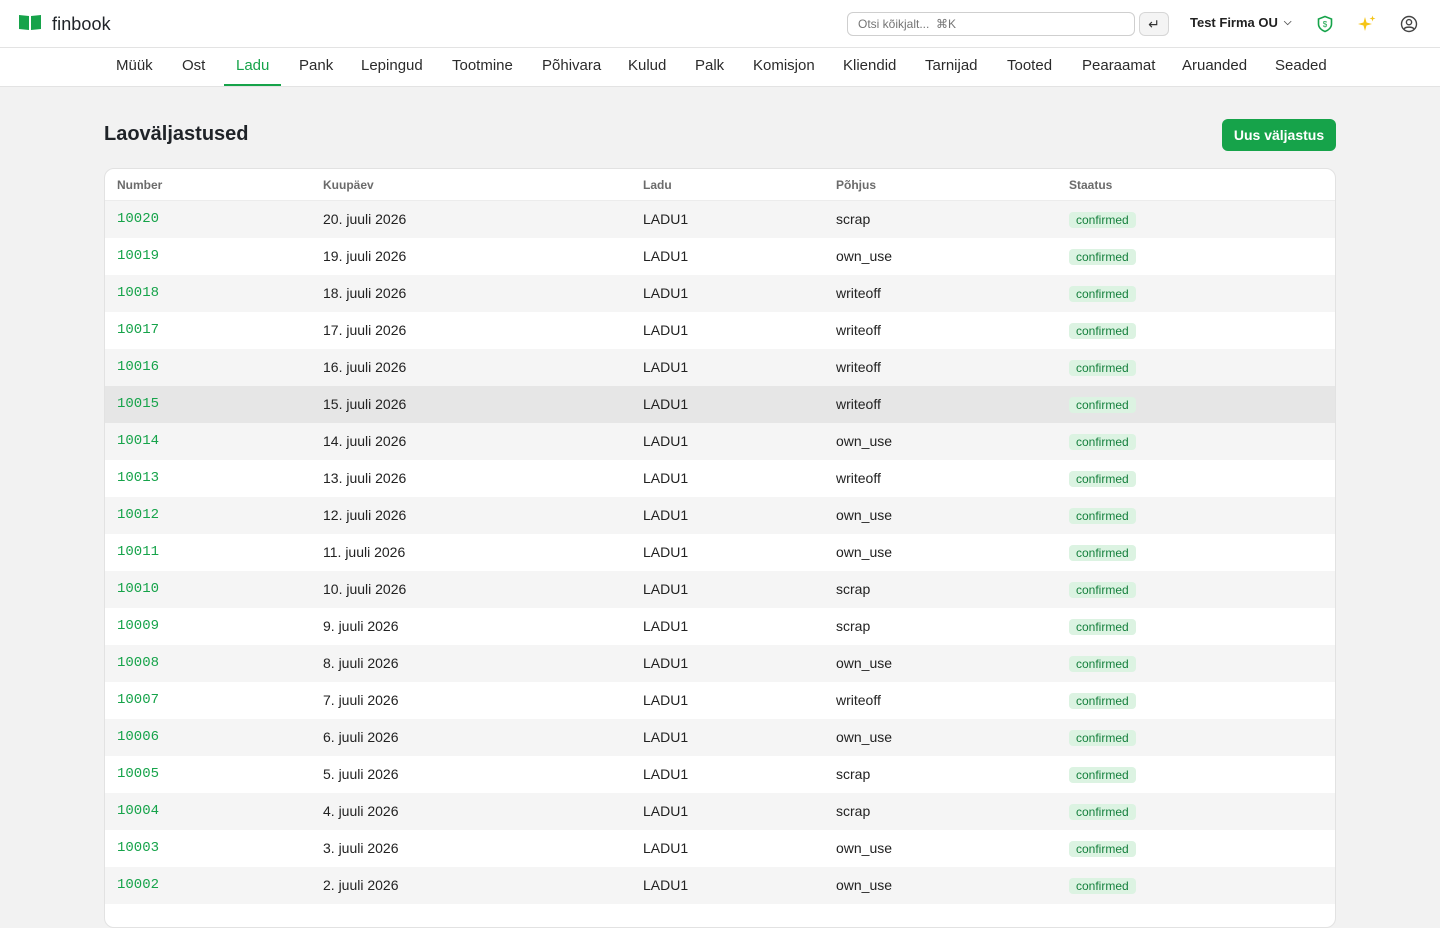 The image size is (1440, 928). I want to click on table-header: Number Kuupäev Ladu Põhjus Staatus, so click(720, 185).